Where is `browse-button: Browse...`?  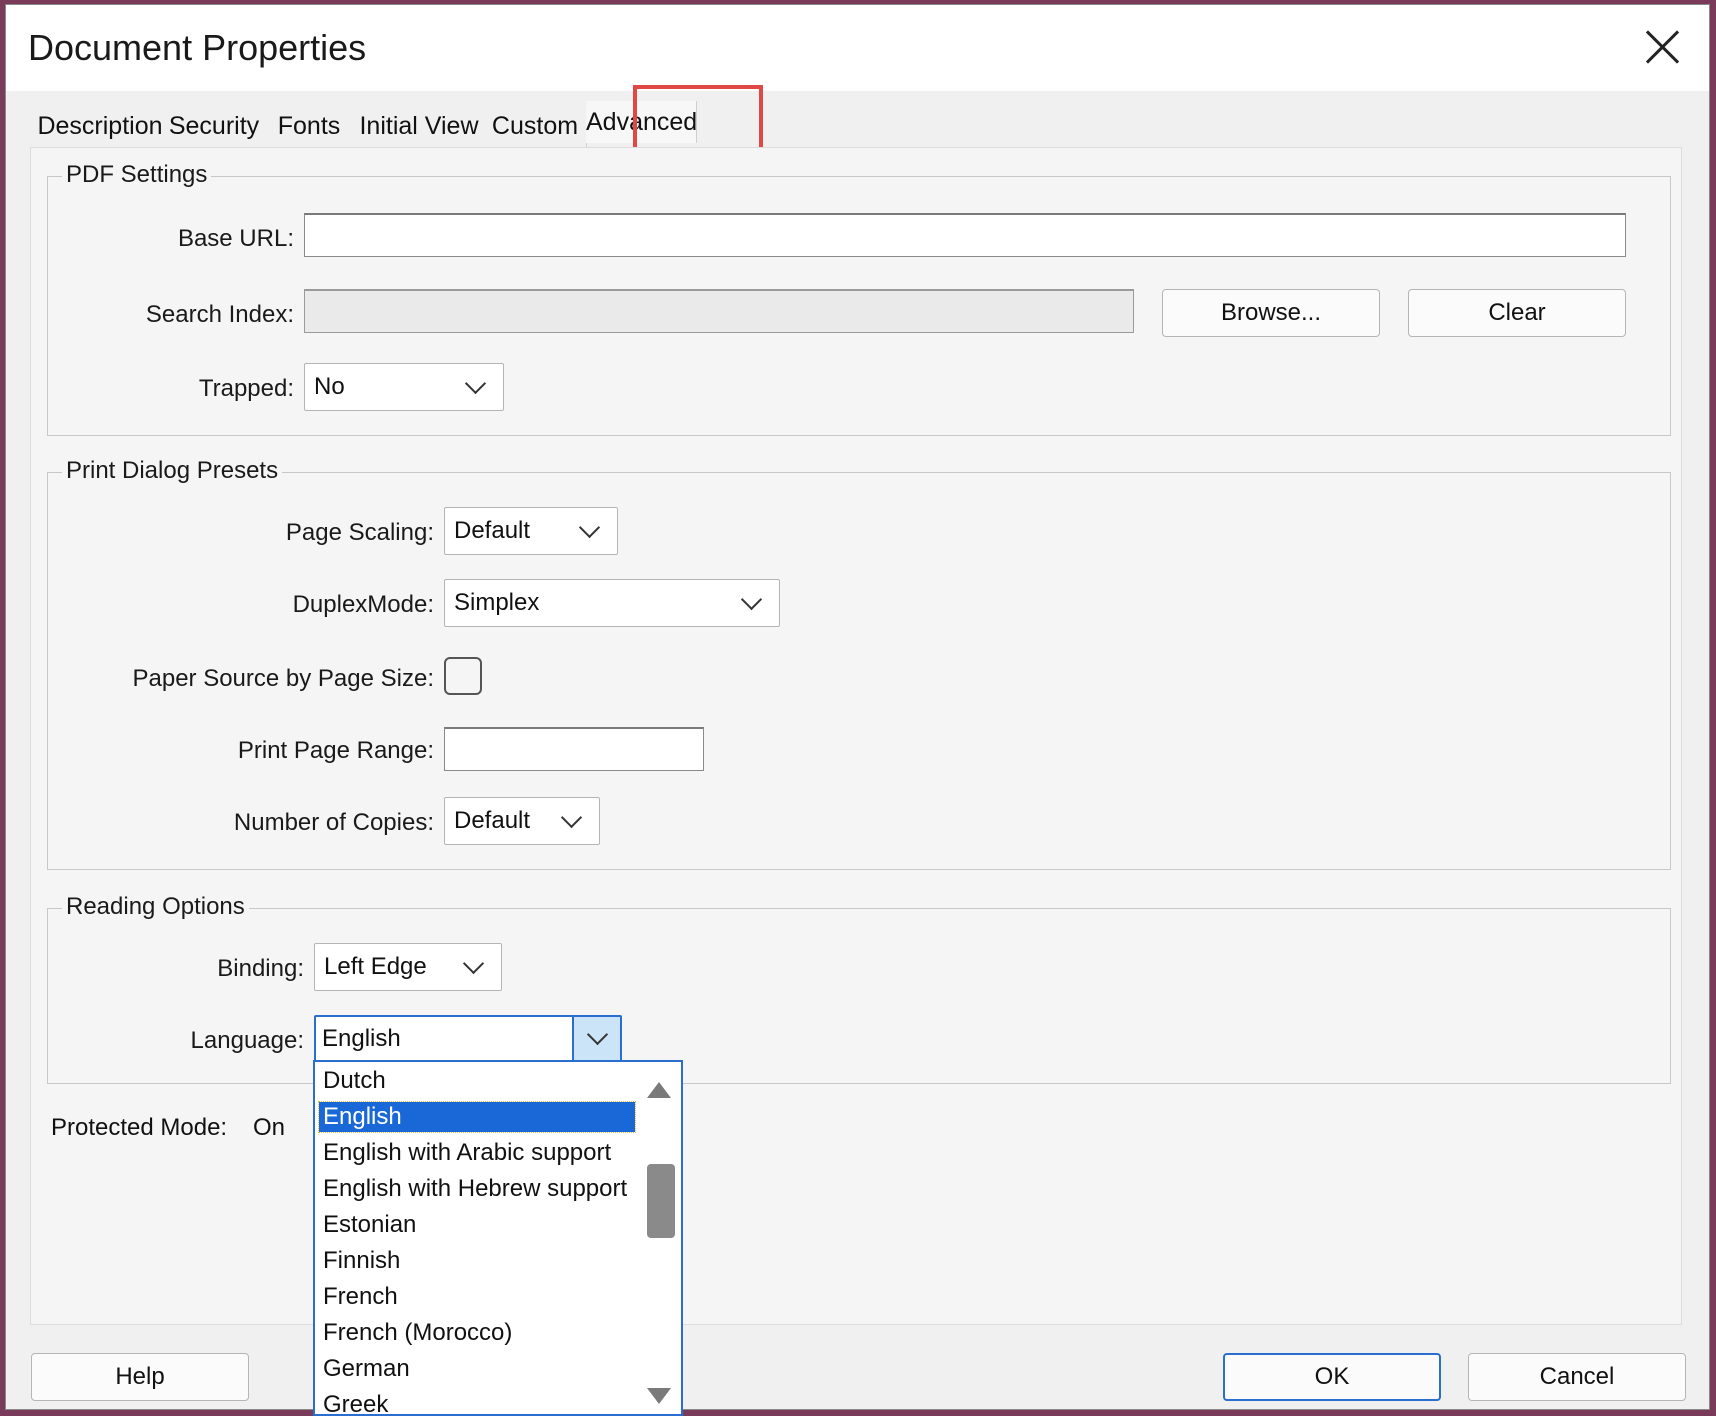 browse-button: Browse... is located at coordinates (1271, 313).